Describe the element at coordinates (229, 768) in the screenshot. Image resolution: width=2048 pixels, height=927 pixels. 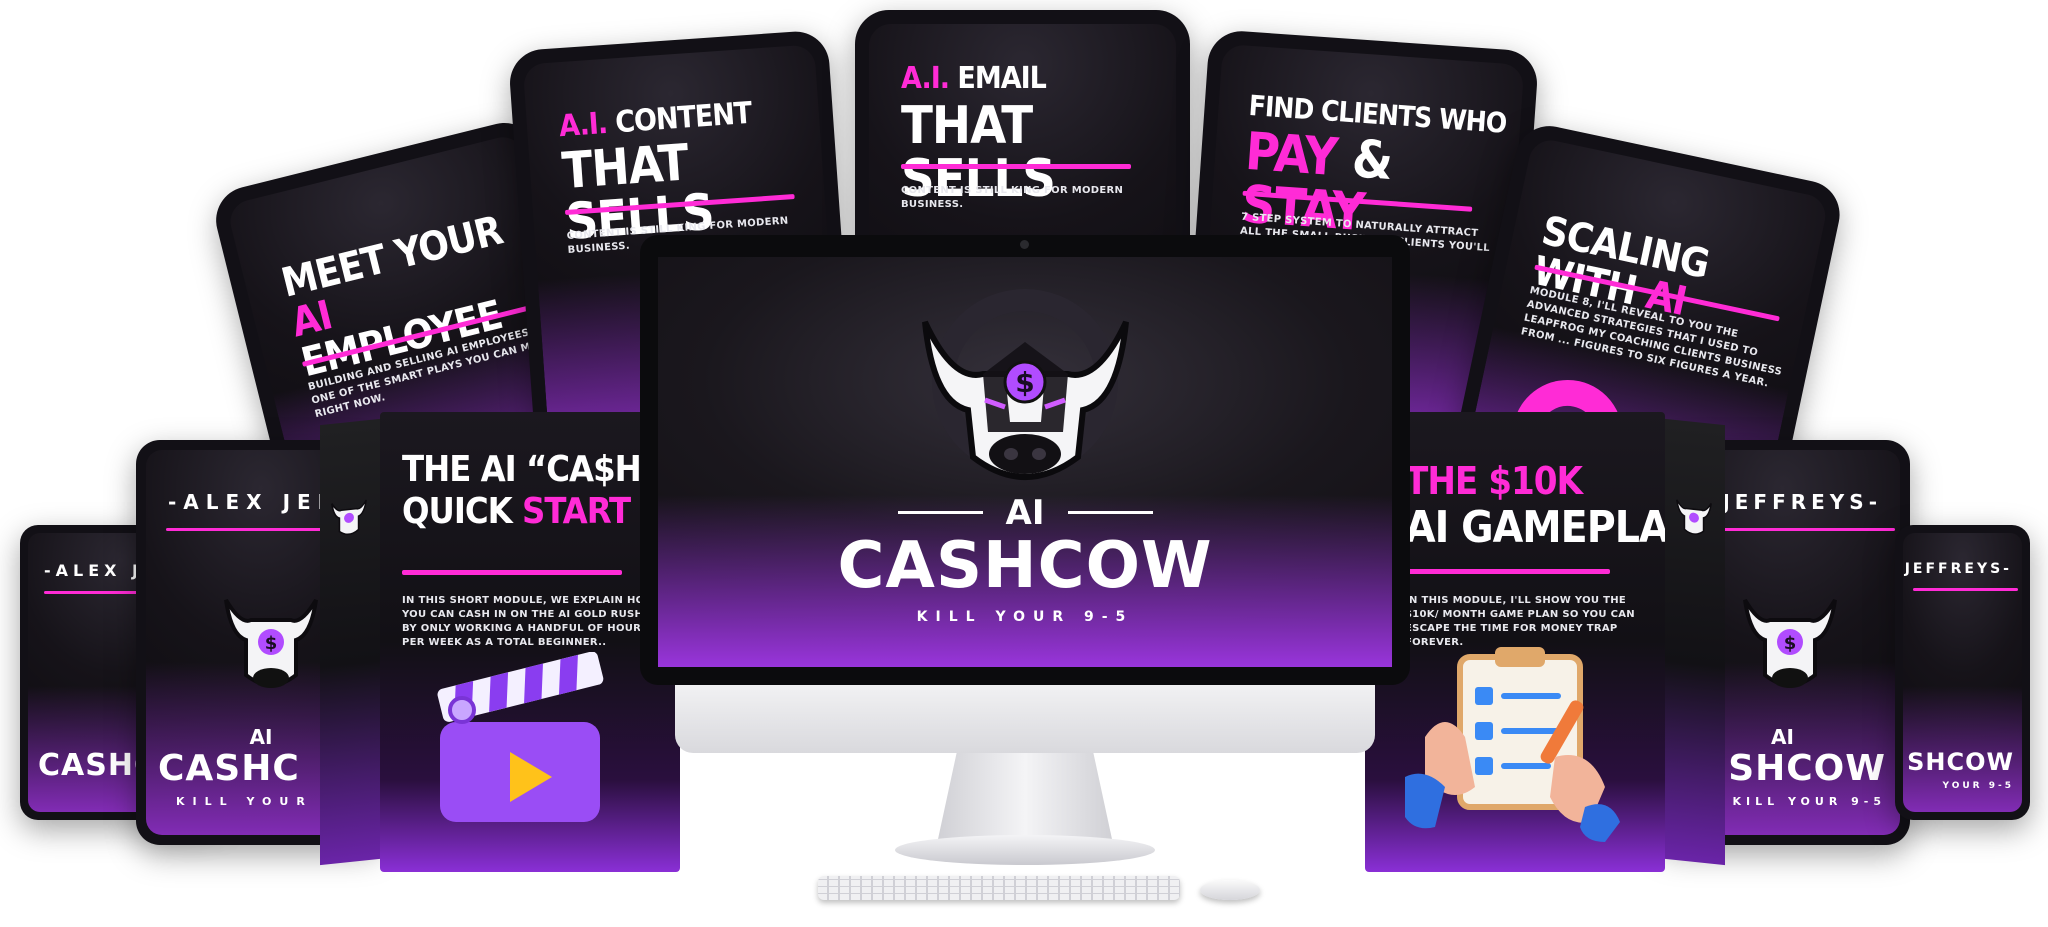
I see `brand-name-partial: CASHC` at that location.